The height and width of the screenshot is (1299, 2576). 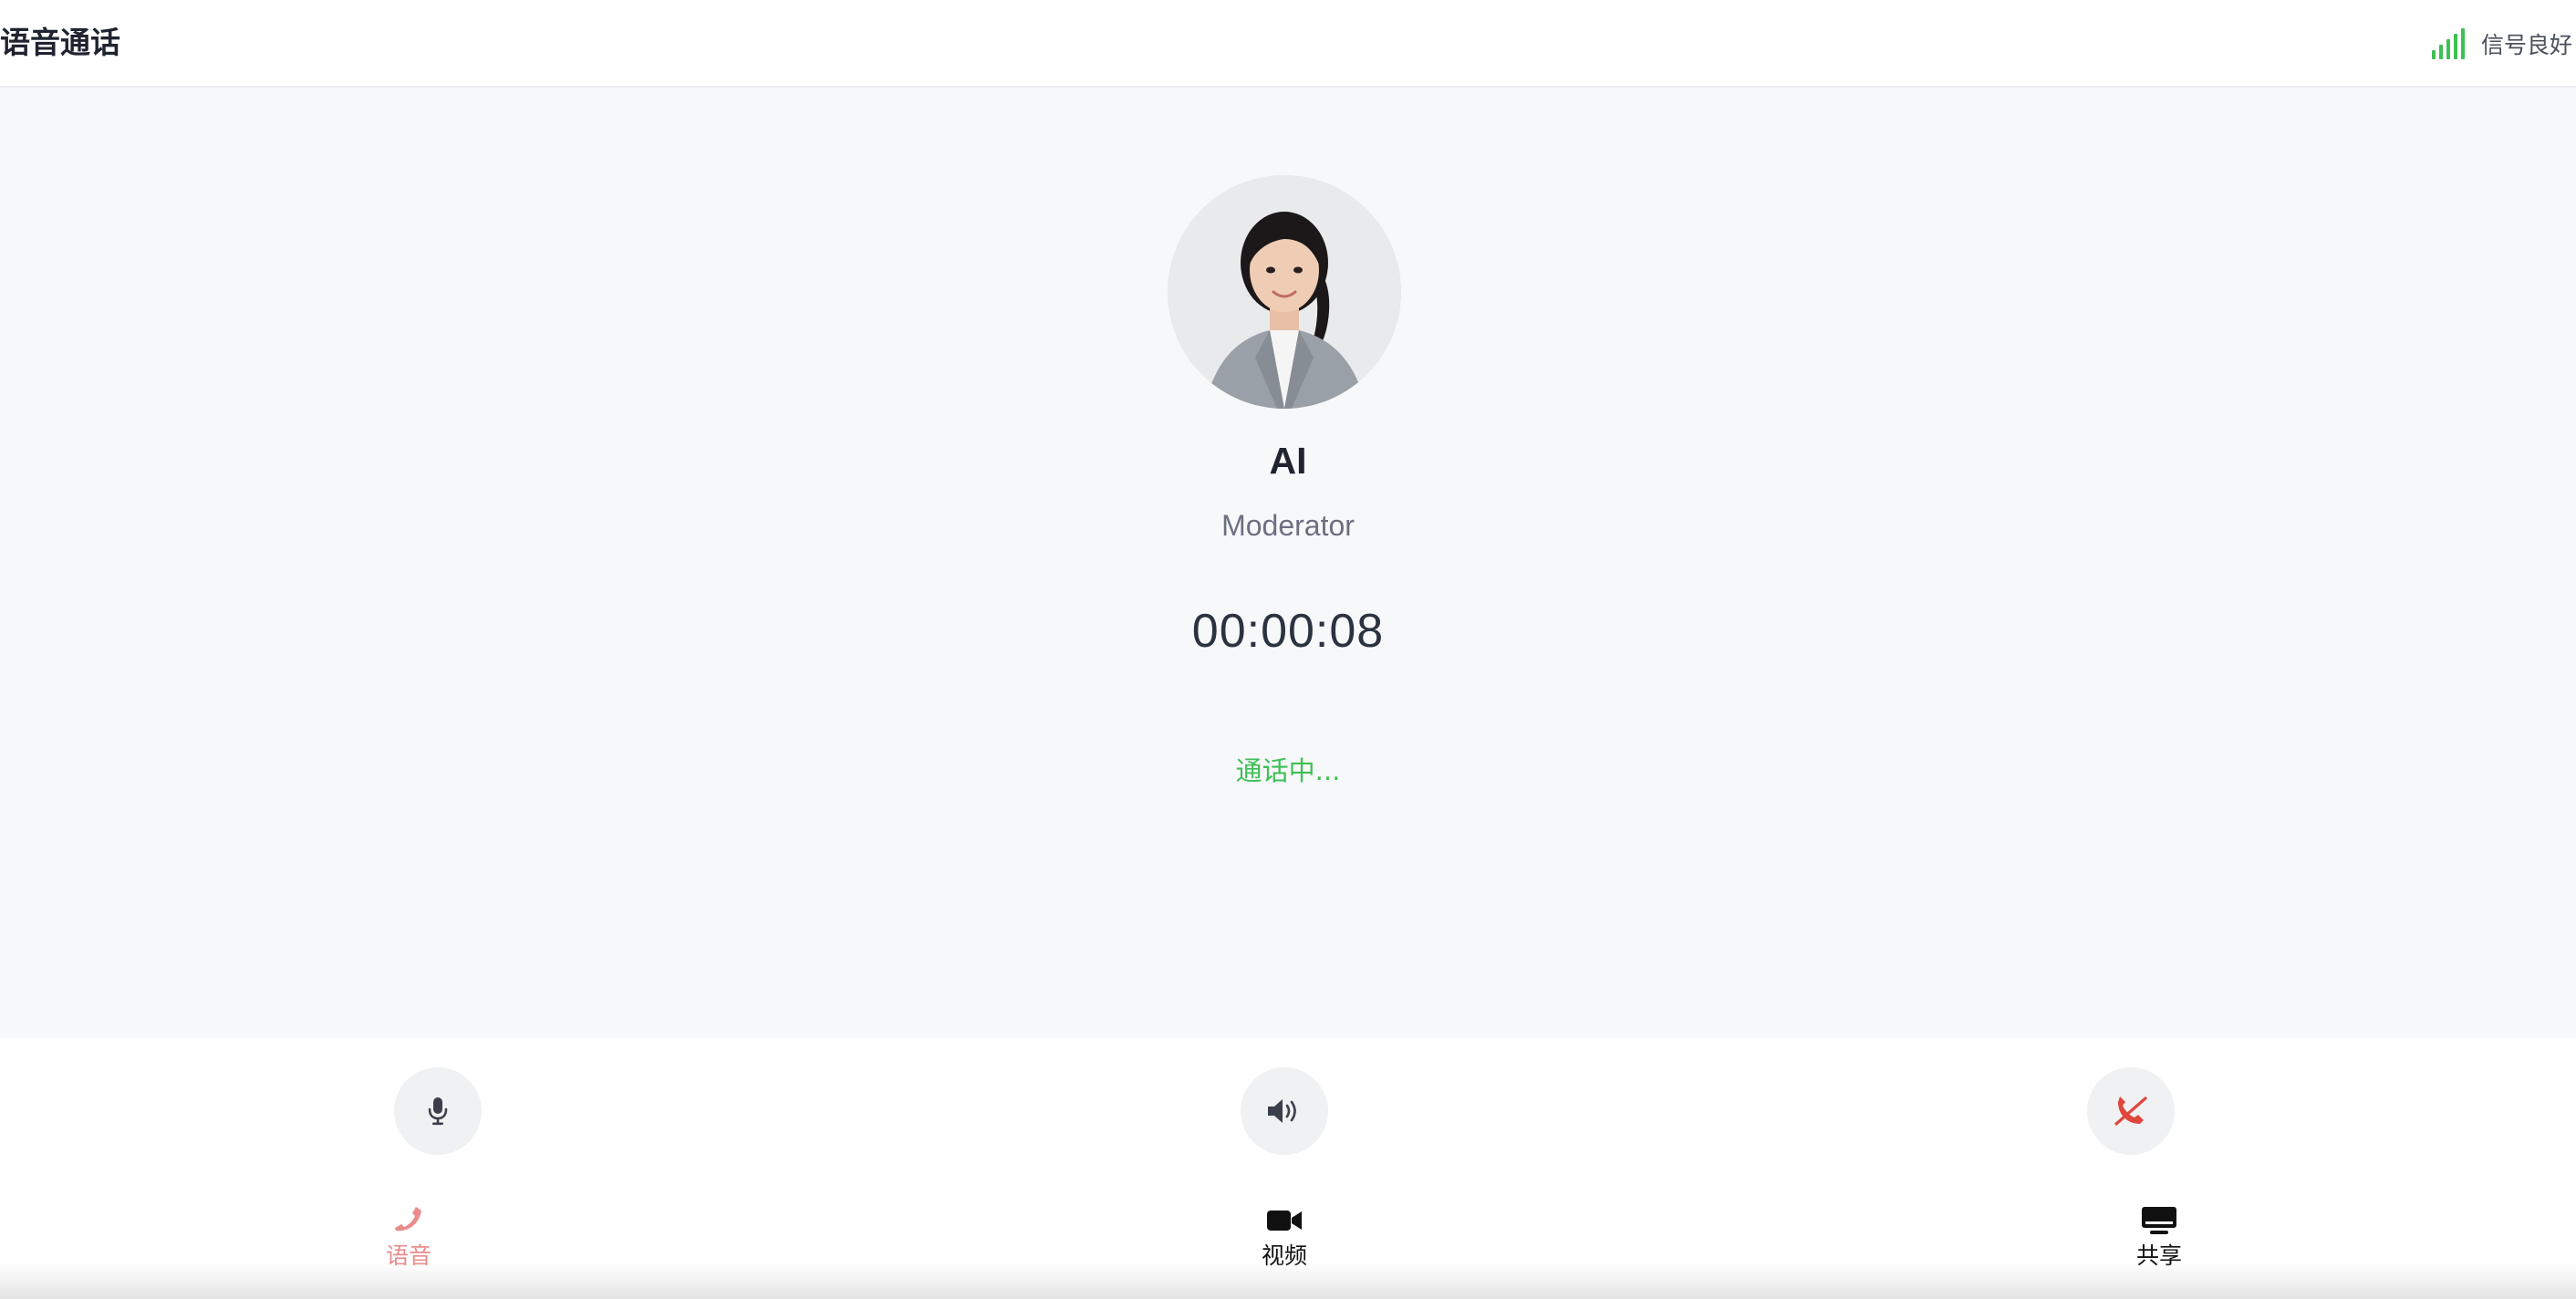 I want to click on speaker-icon, so click(x=1282, y=1111).